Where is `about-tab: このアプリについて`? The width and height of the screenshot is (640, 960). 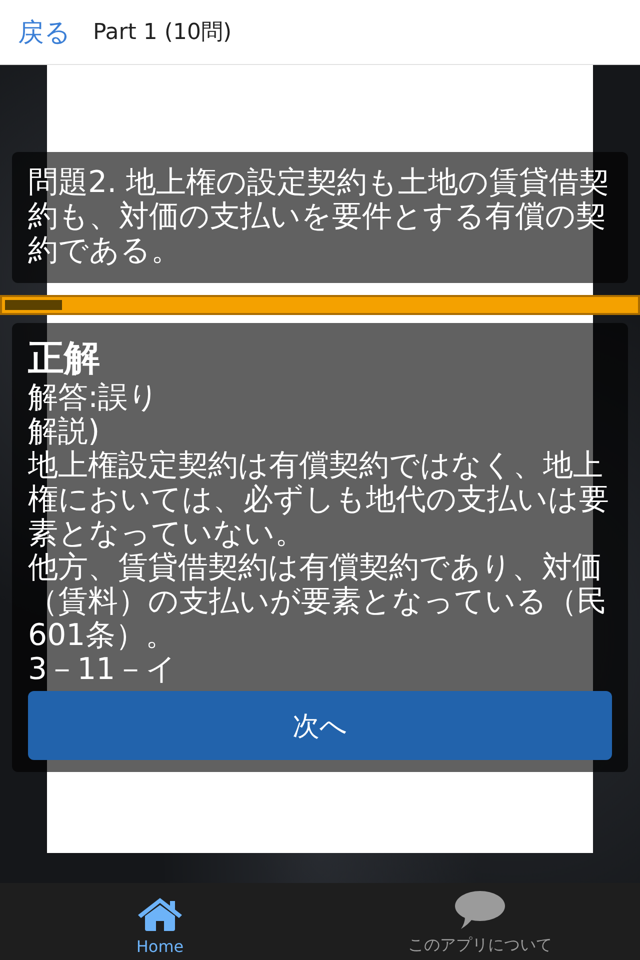
about-tab: このアプリについて is located at coordinates (480, 921).